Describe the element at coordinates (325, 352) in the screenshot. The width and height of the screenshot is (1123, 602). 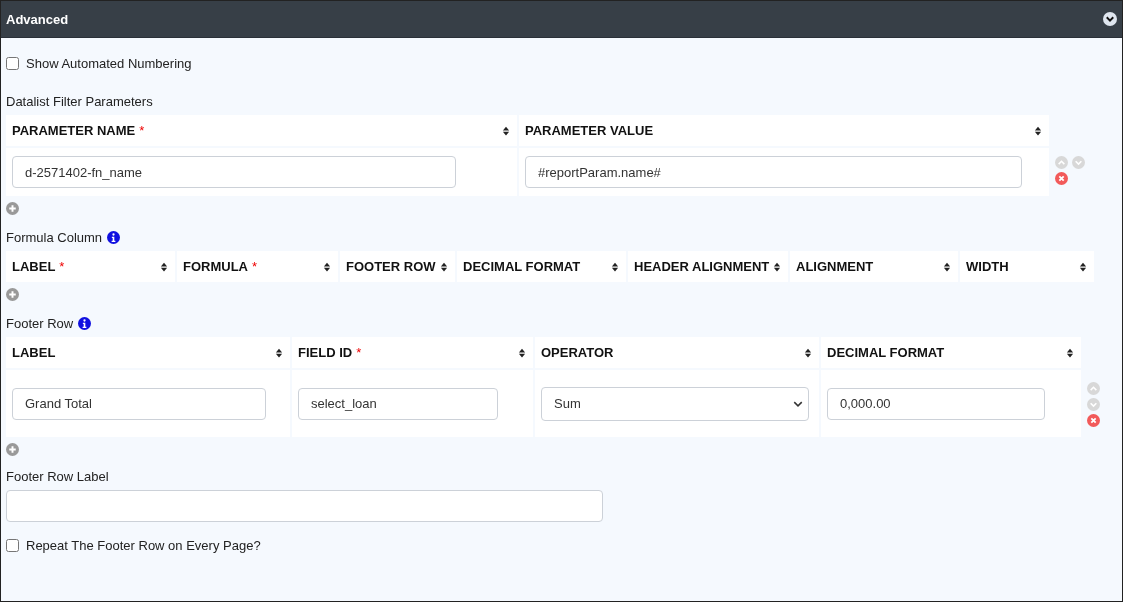
I see `column-title: FIELD ID` at that location.